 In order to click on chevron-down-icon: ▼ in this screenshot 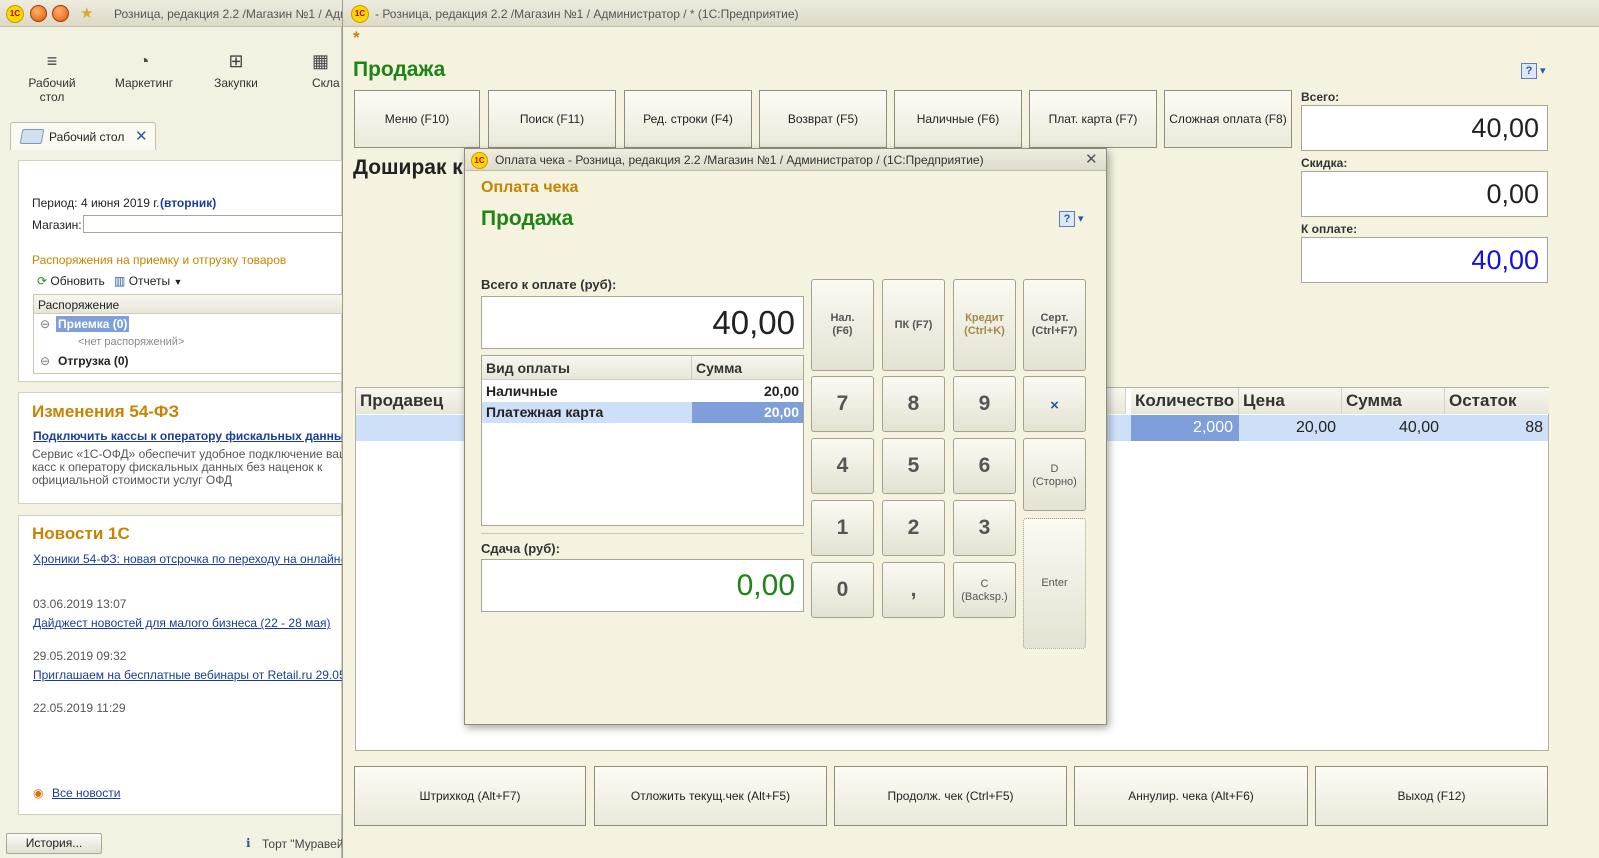, I will do `click(178, 282)`.